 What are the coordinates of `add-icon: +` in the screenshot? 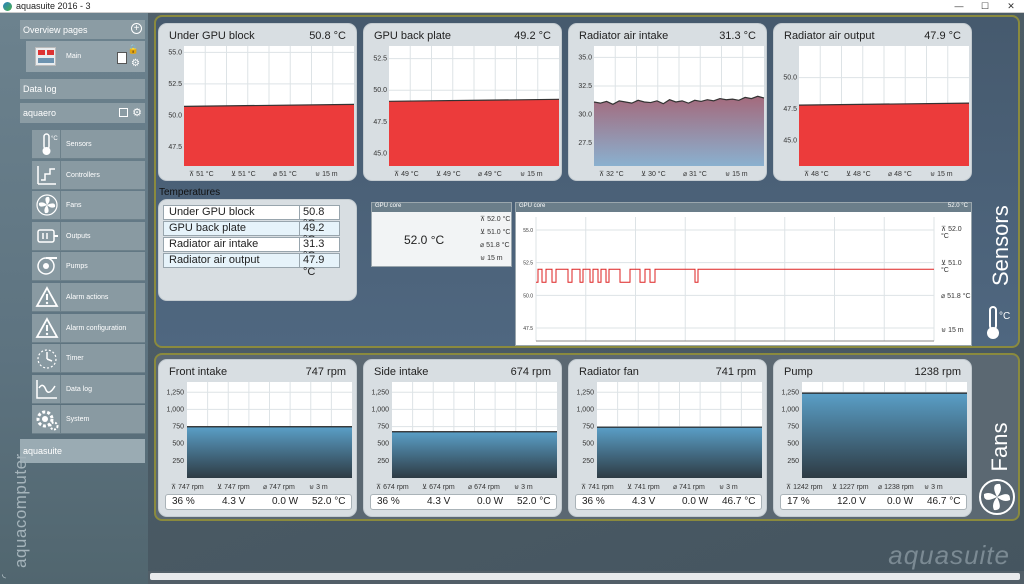 It's located at (136, 28).